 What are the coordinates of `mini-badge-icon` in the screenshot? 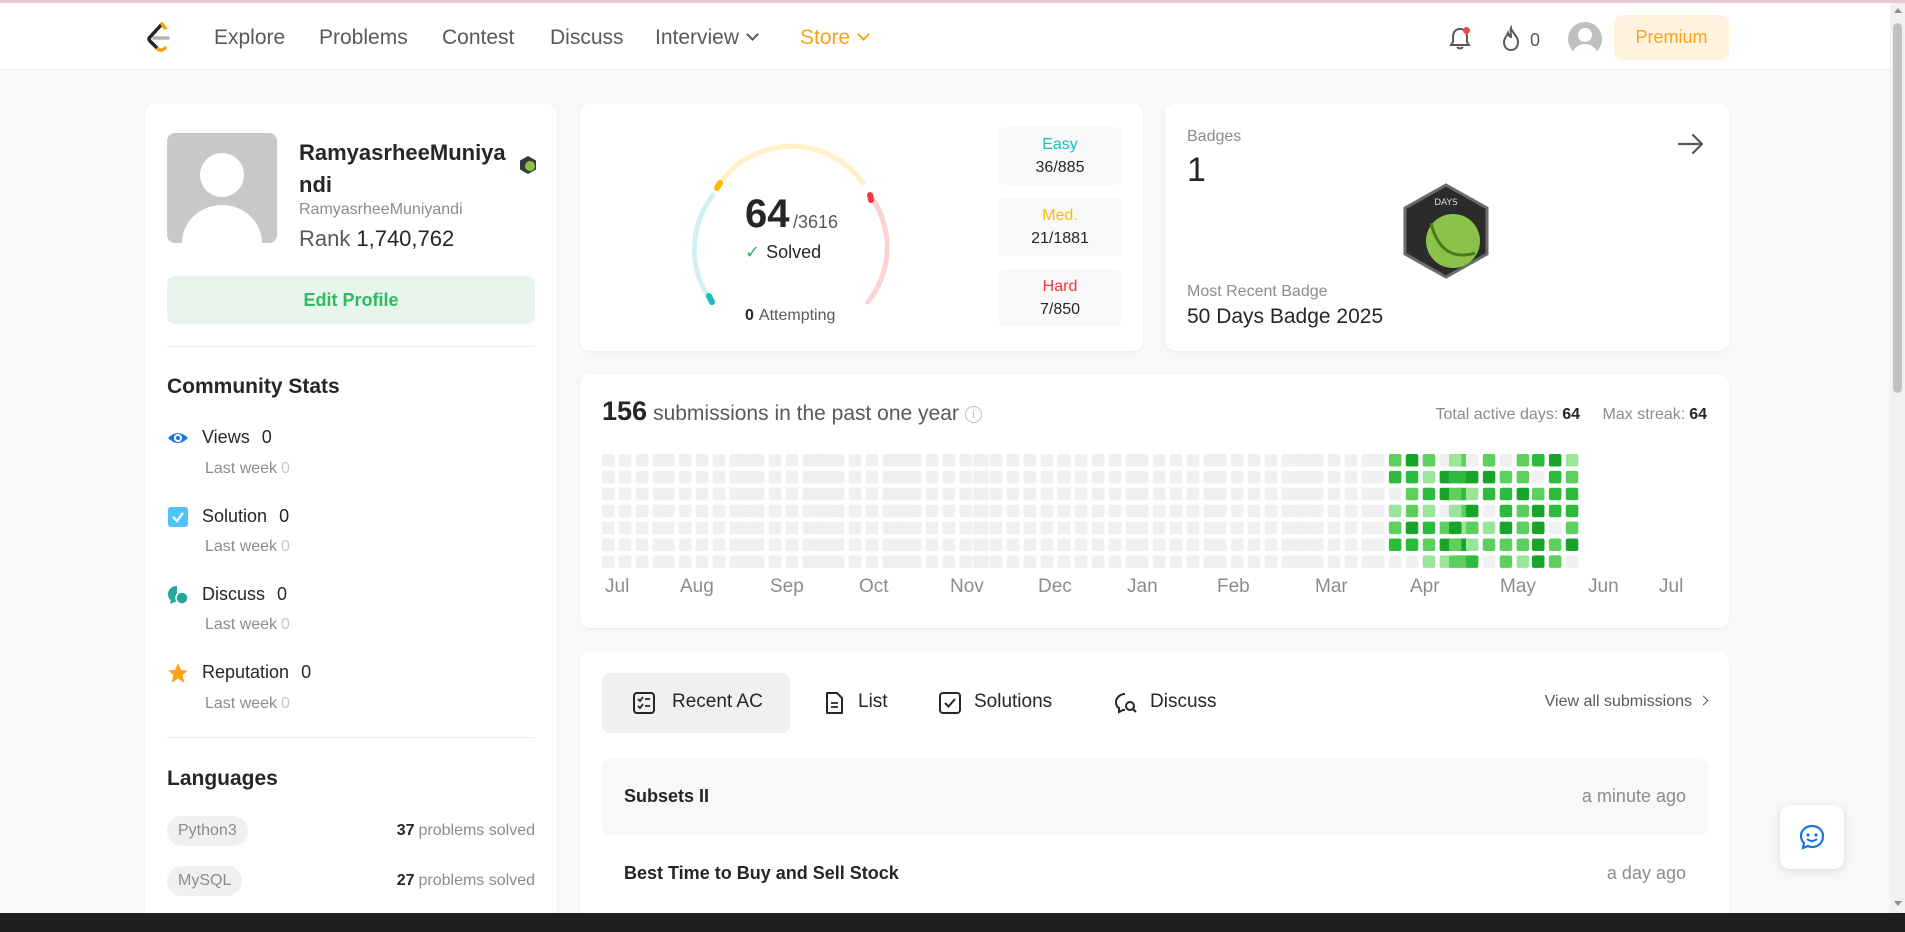 It's located at (528, 165).